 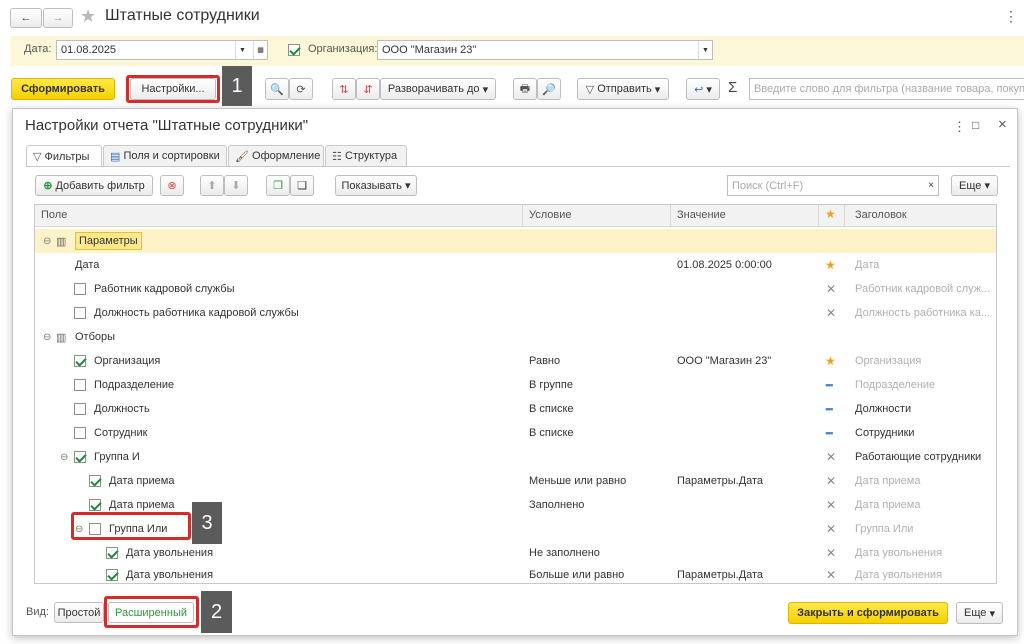 I want to click on tab-structure: ☷ Структура, so click(x=366, y=155).